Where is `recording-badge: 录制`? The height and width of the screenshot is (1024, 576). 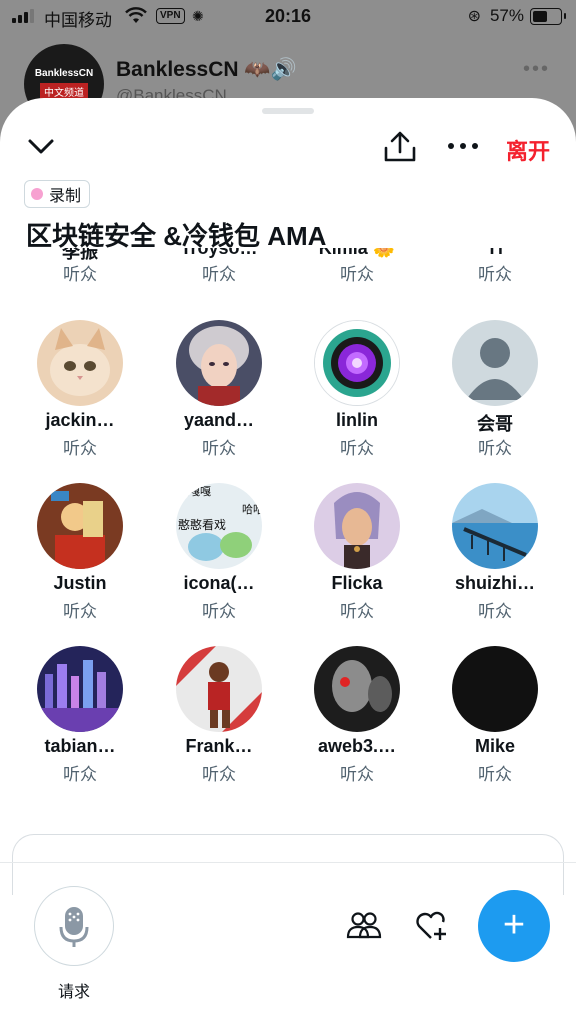
recording-badge: 录制 is located at coordinates (57, 194).